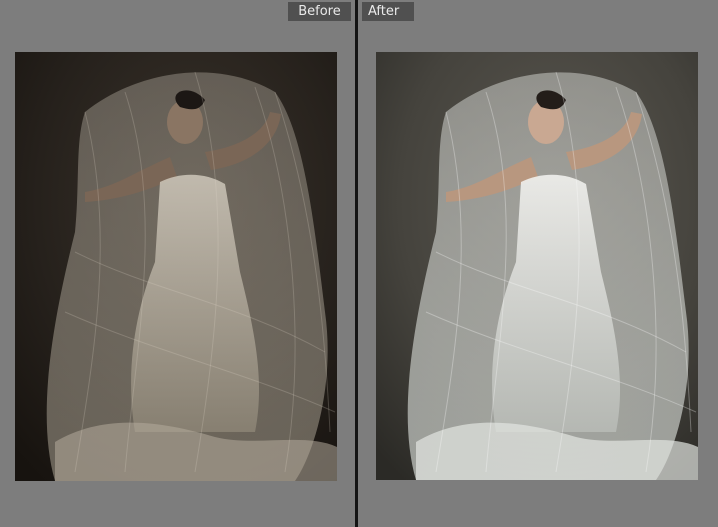 The image size is (718, 527). I want to click on after-label: After, so click(388, 11).